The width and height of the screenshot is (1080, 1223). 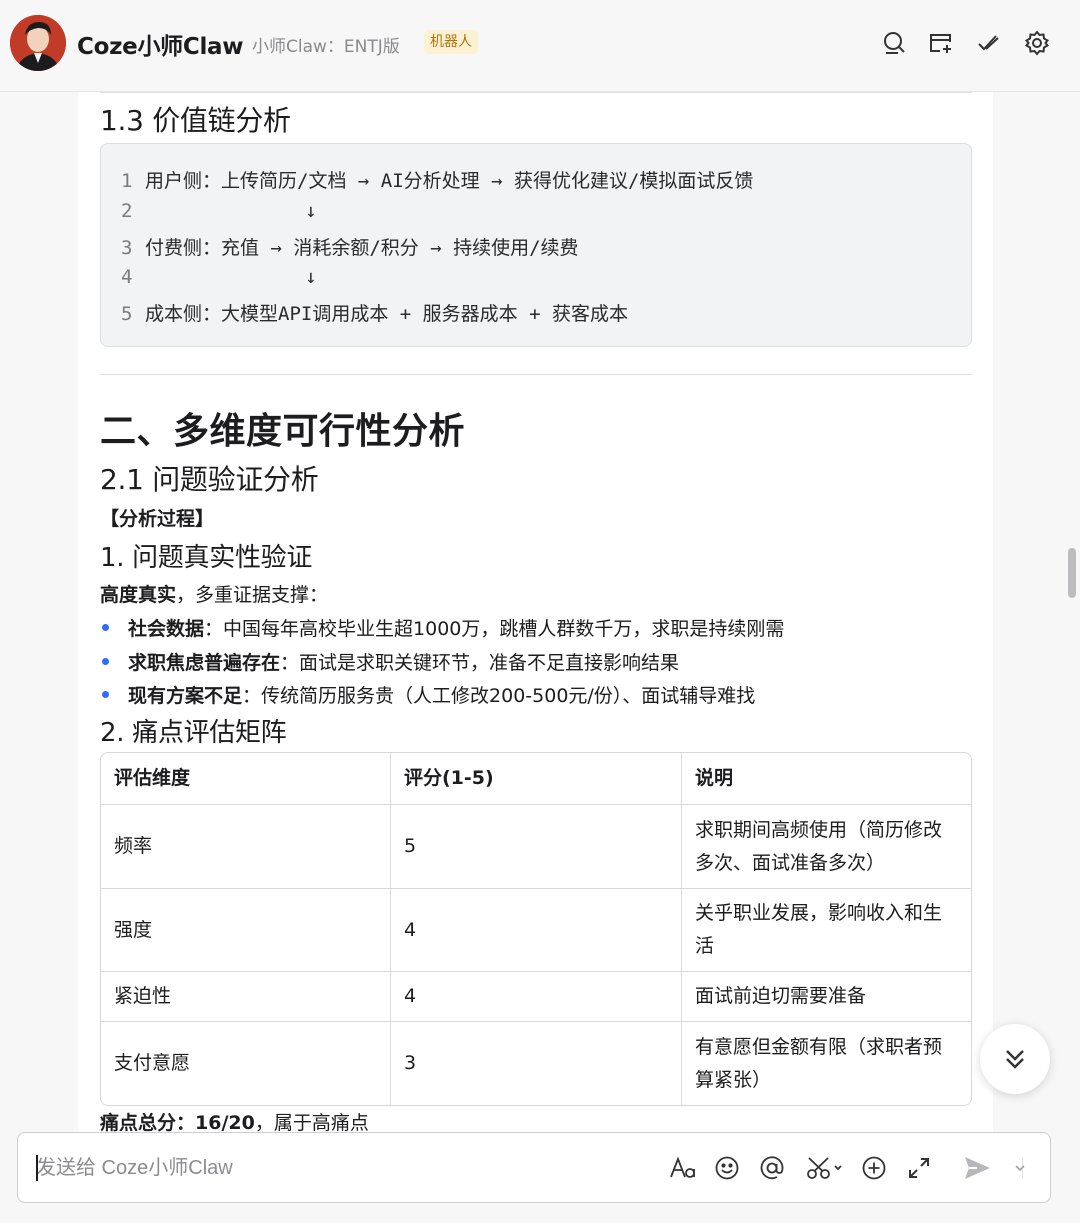 I want to click on table-header: 评分(1-5), so click(x=536, y=779).